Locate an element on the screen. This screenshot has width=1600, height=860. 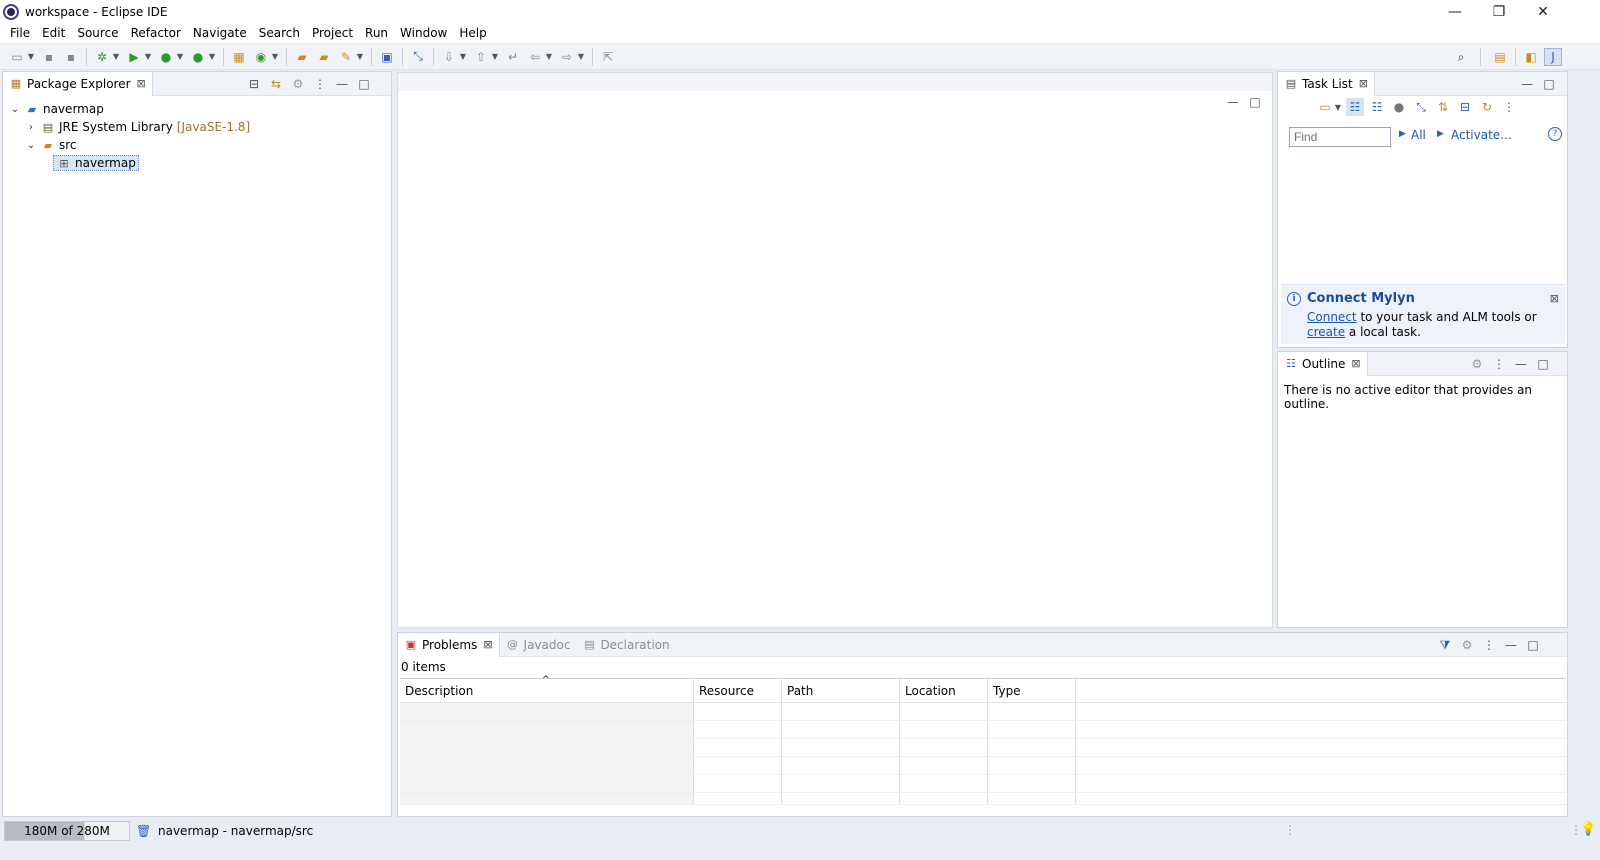
menu-navigate: Navigate is located at coordinates (220, 33).